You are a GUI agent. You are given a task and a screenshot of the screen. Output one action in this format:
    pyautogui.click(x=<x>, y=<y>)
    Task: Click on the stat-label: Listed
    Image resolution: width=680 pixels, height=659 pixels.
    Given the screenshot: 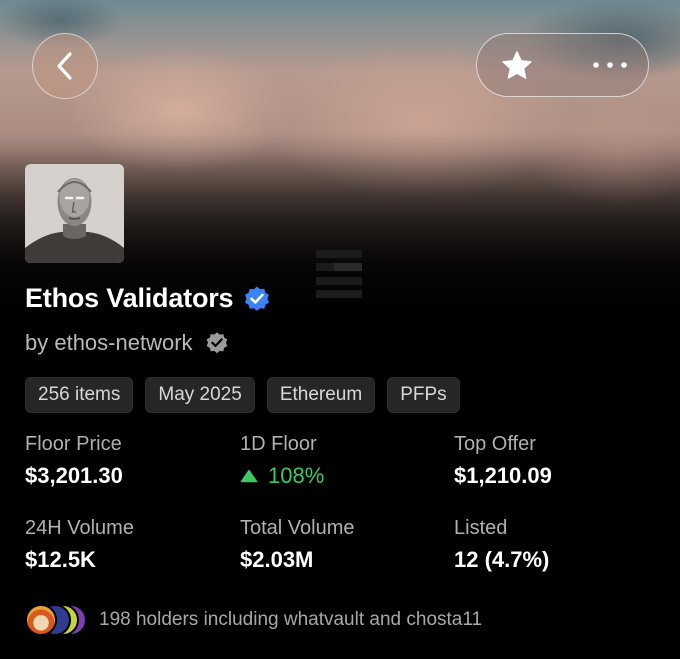 What is the action you would take?
    pyautogui.click(x=481, y=528)
    